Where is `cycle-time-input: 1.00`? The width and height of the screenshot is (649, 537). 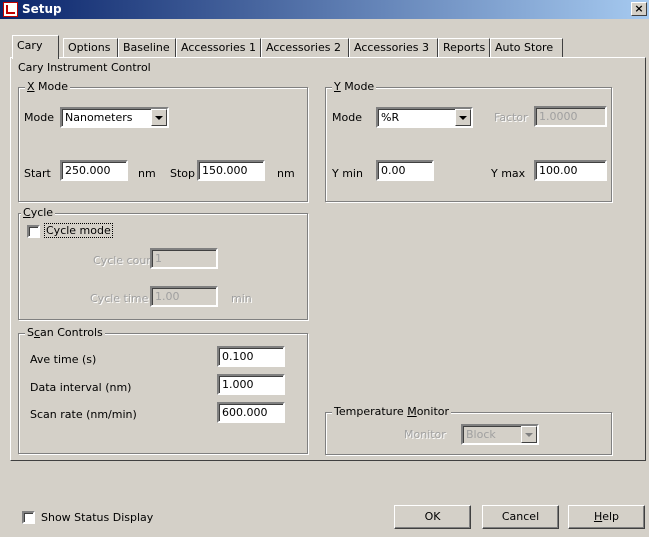
cycle-time-input: 1.00 is located at coordinates (184, 296).